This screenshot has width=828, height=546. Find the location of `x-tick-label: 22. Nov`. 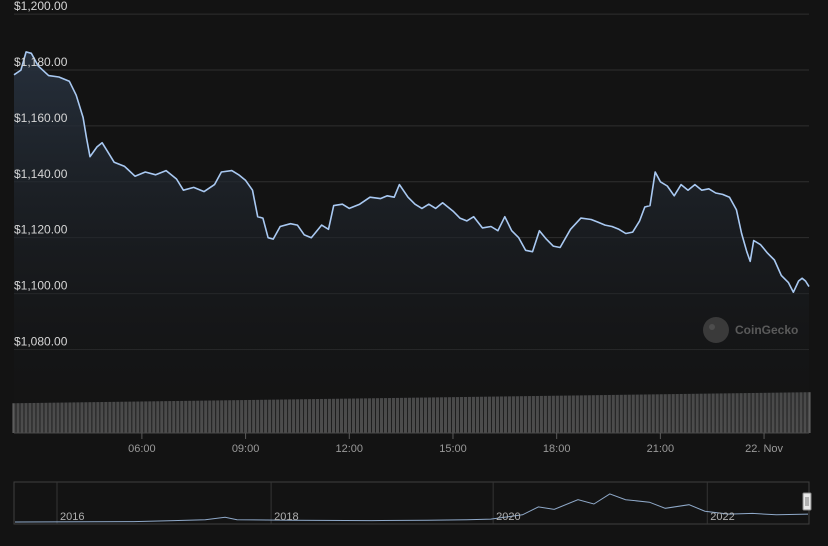

x-tick-label: 22. Nov is located at coordinates (764, 449).